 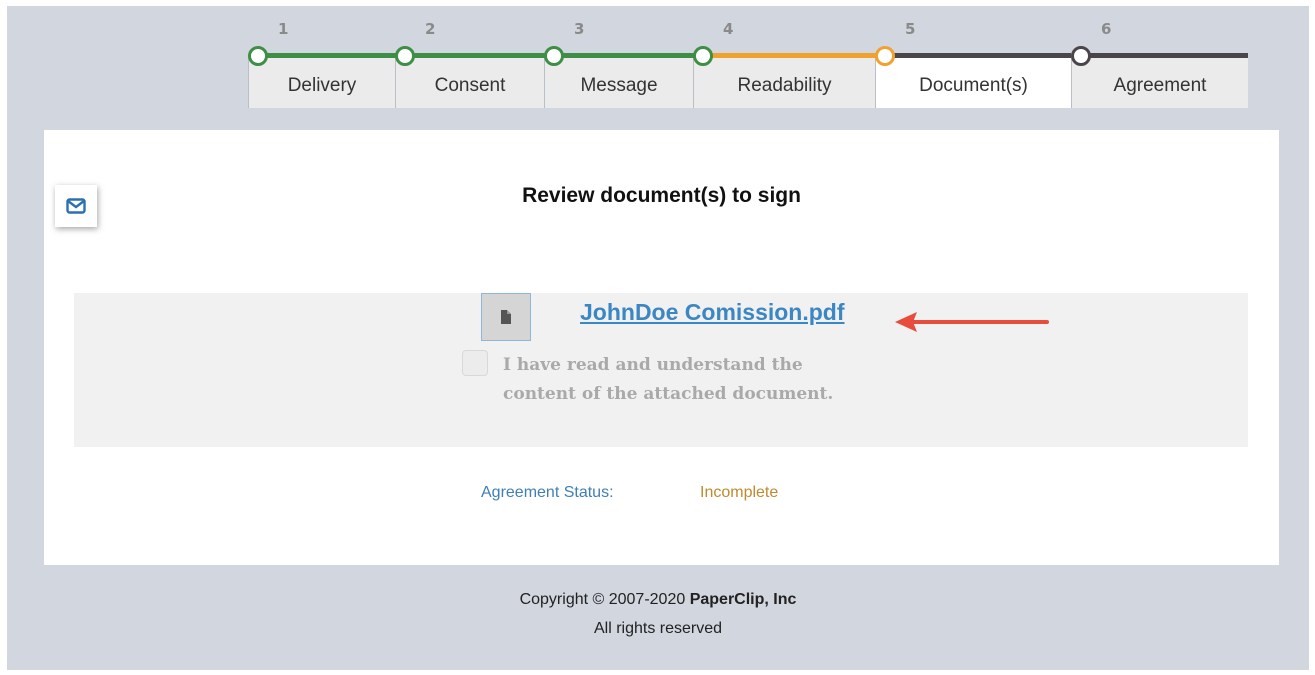 I want to click on file-icon, so click(x=506, y=317).